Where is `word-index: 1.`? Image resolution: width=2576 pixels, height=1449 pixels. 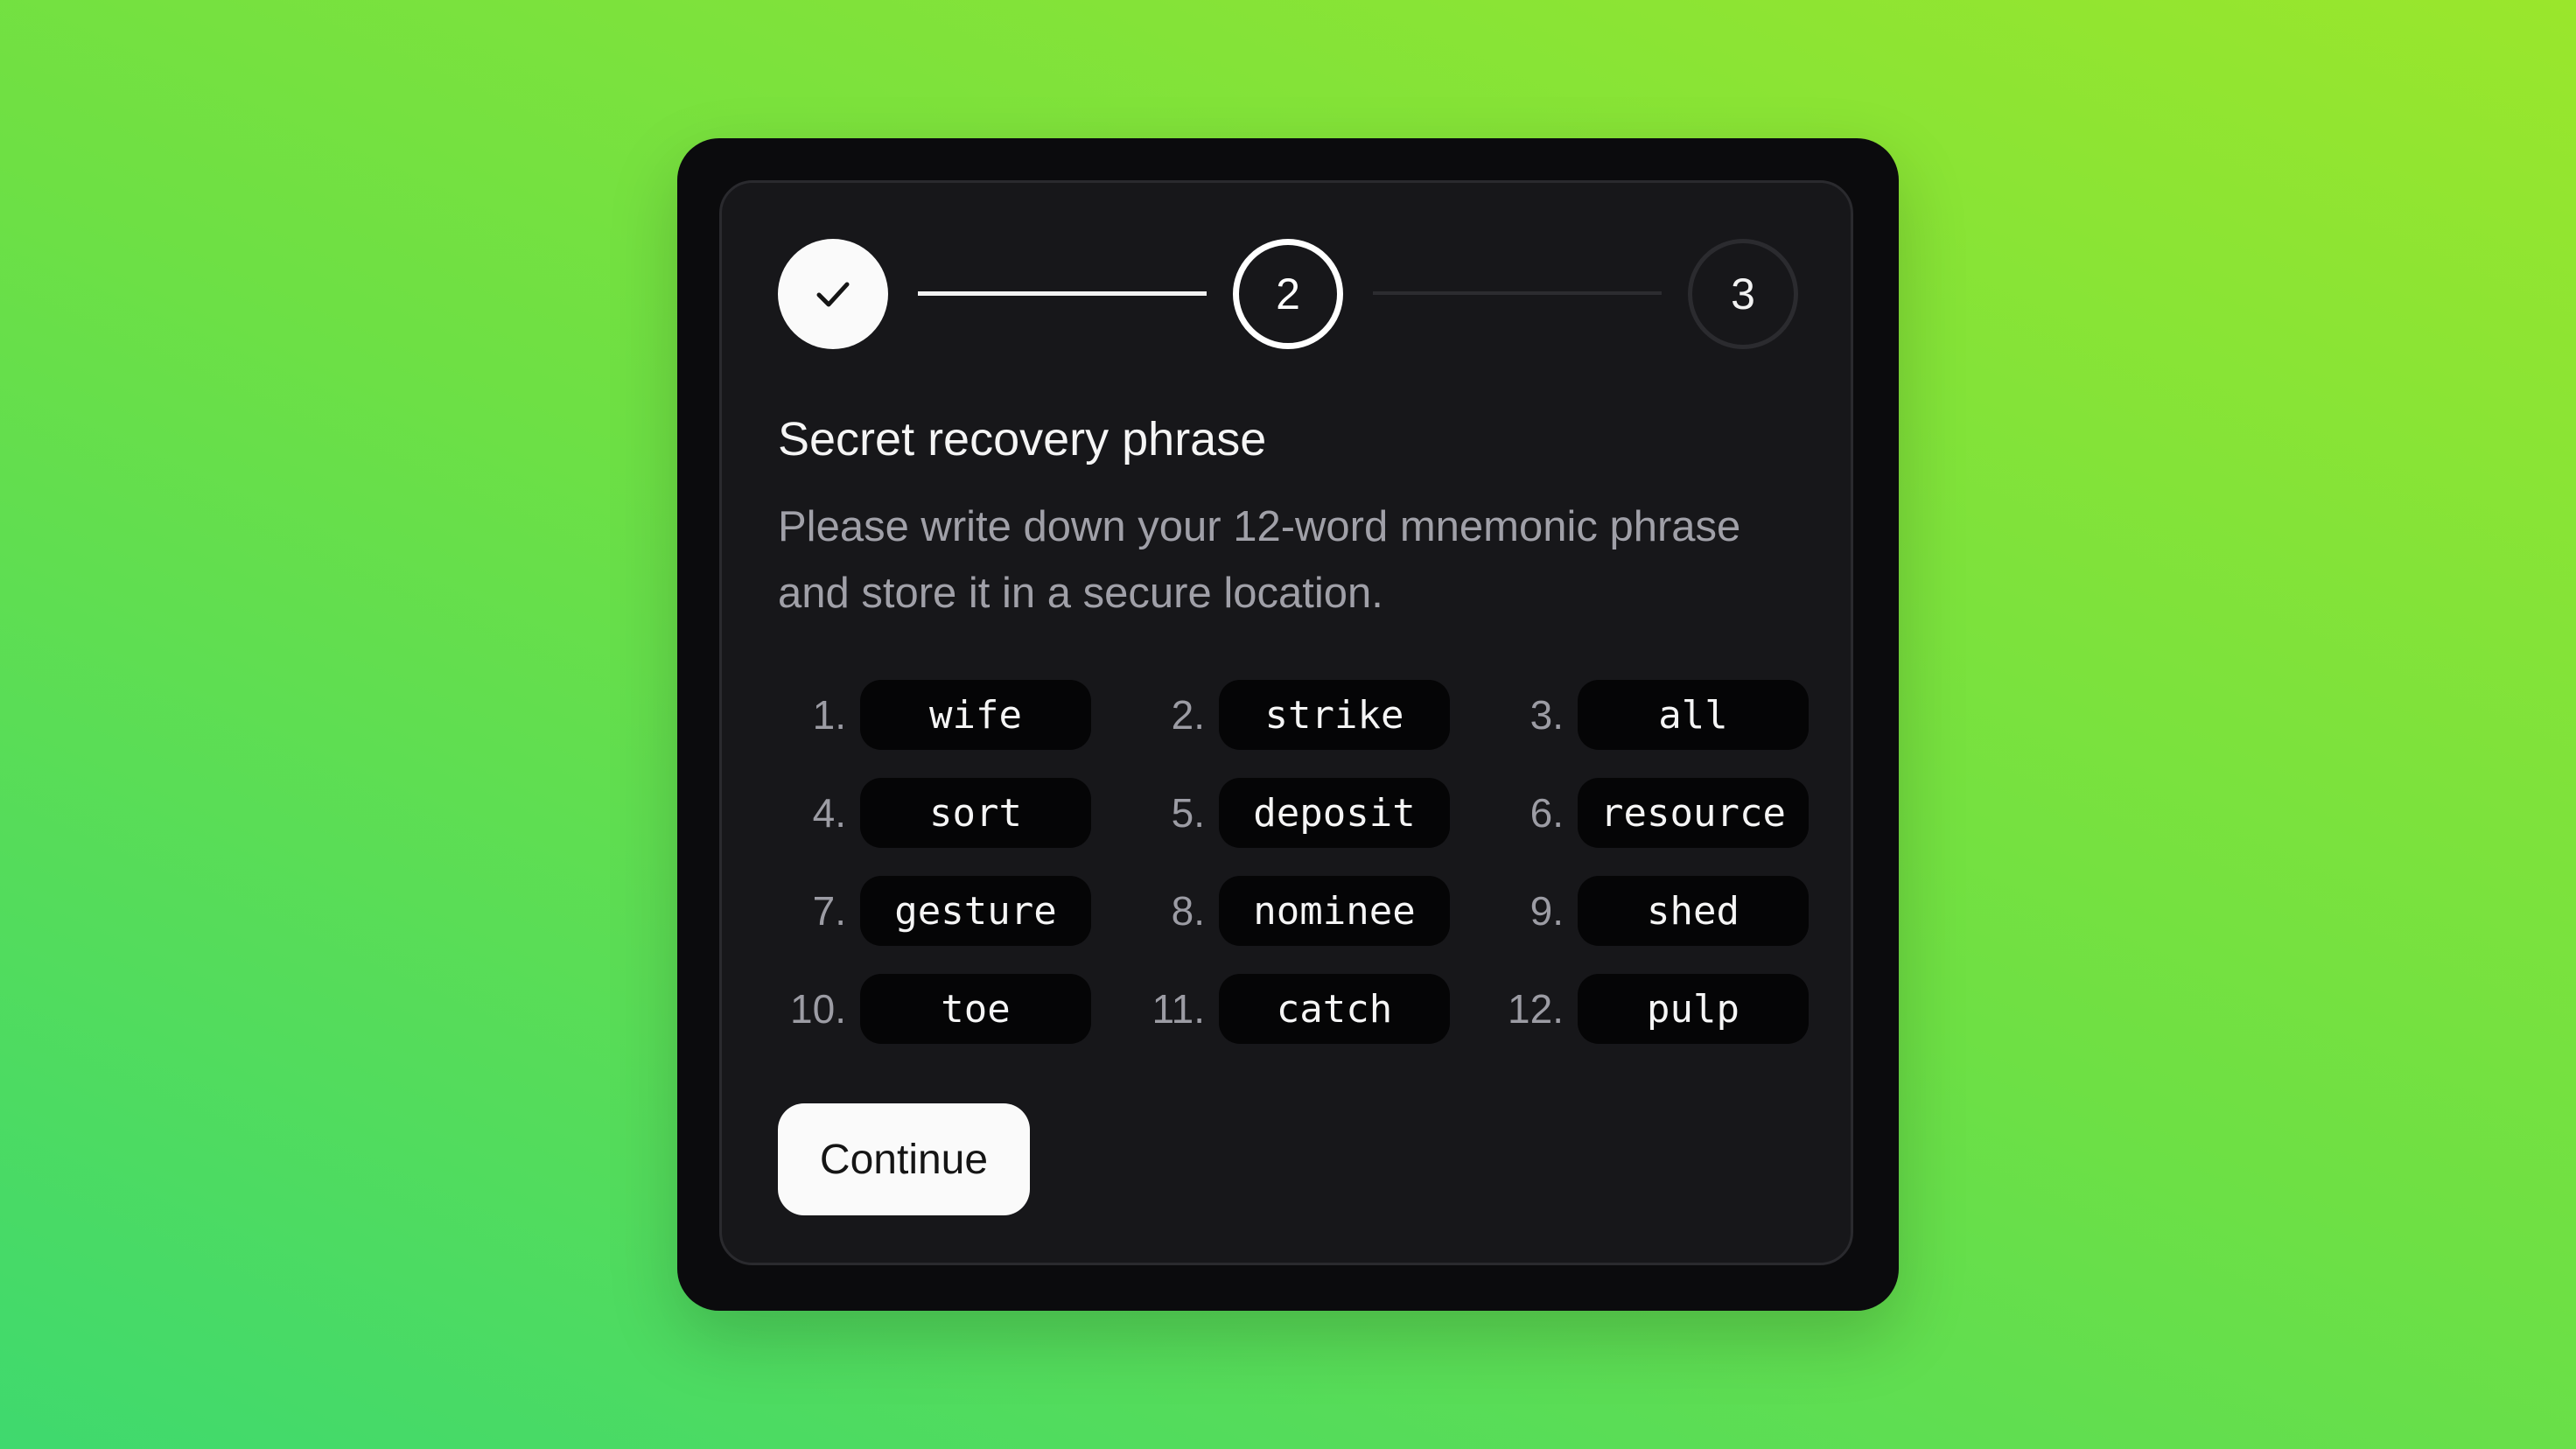 word-index: 1. is located at coordinates (829, 715).